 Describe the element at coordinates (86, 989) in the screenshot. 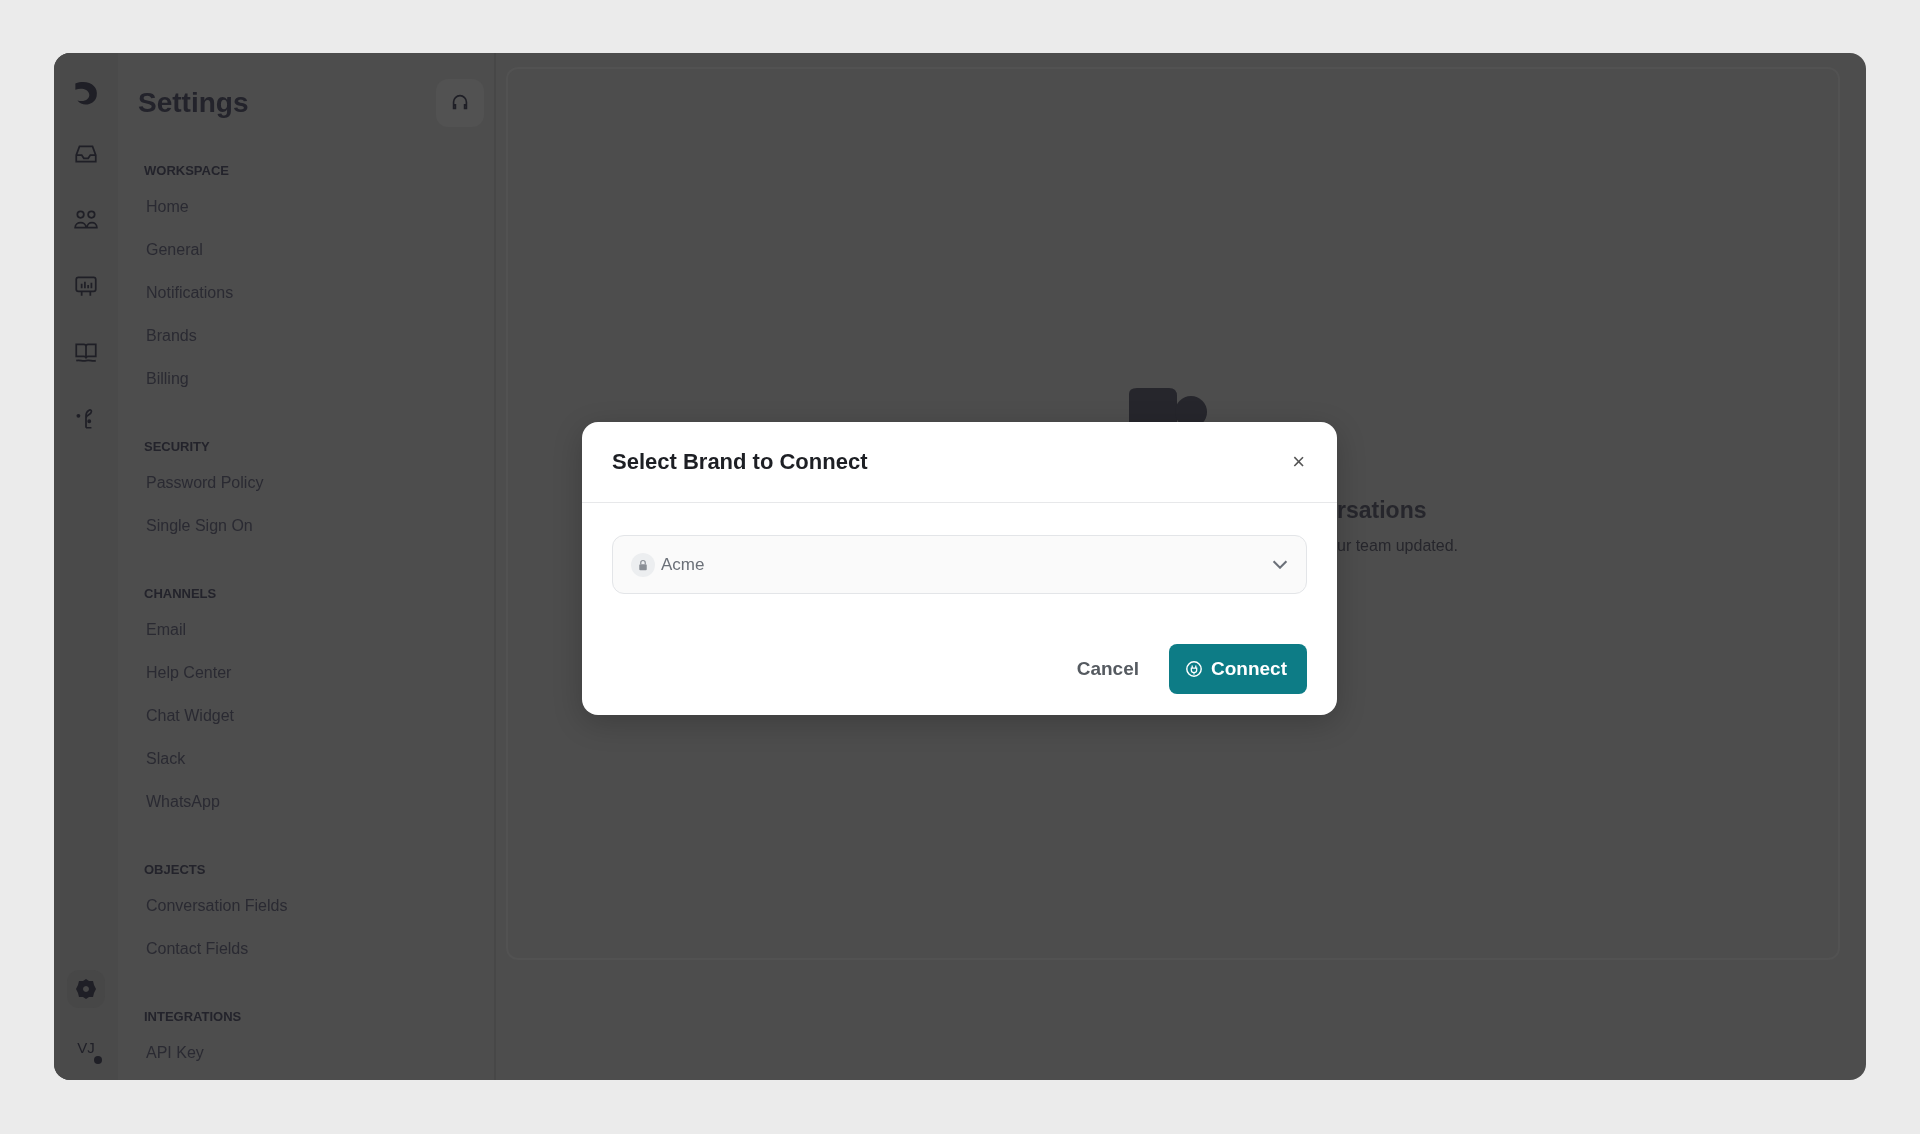

I see `settings-icon` at that location.